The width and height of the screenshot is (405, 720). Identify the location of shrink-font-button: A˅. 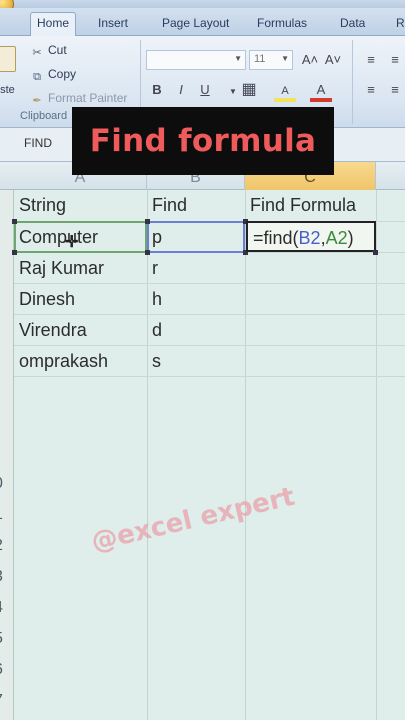
(333, 60).